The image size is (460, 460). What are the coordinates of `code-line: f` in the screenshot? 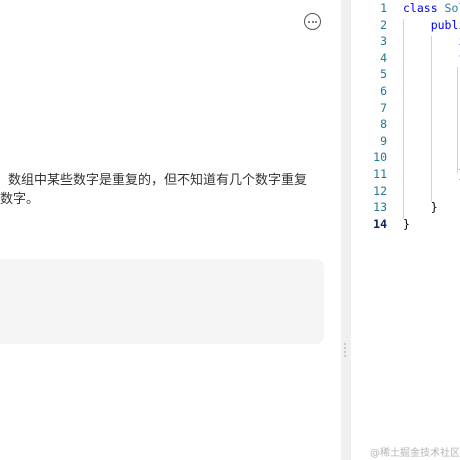 It's located at (431, 58).